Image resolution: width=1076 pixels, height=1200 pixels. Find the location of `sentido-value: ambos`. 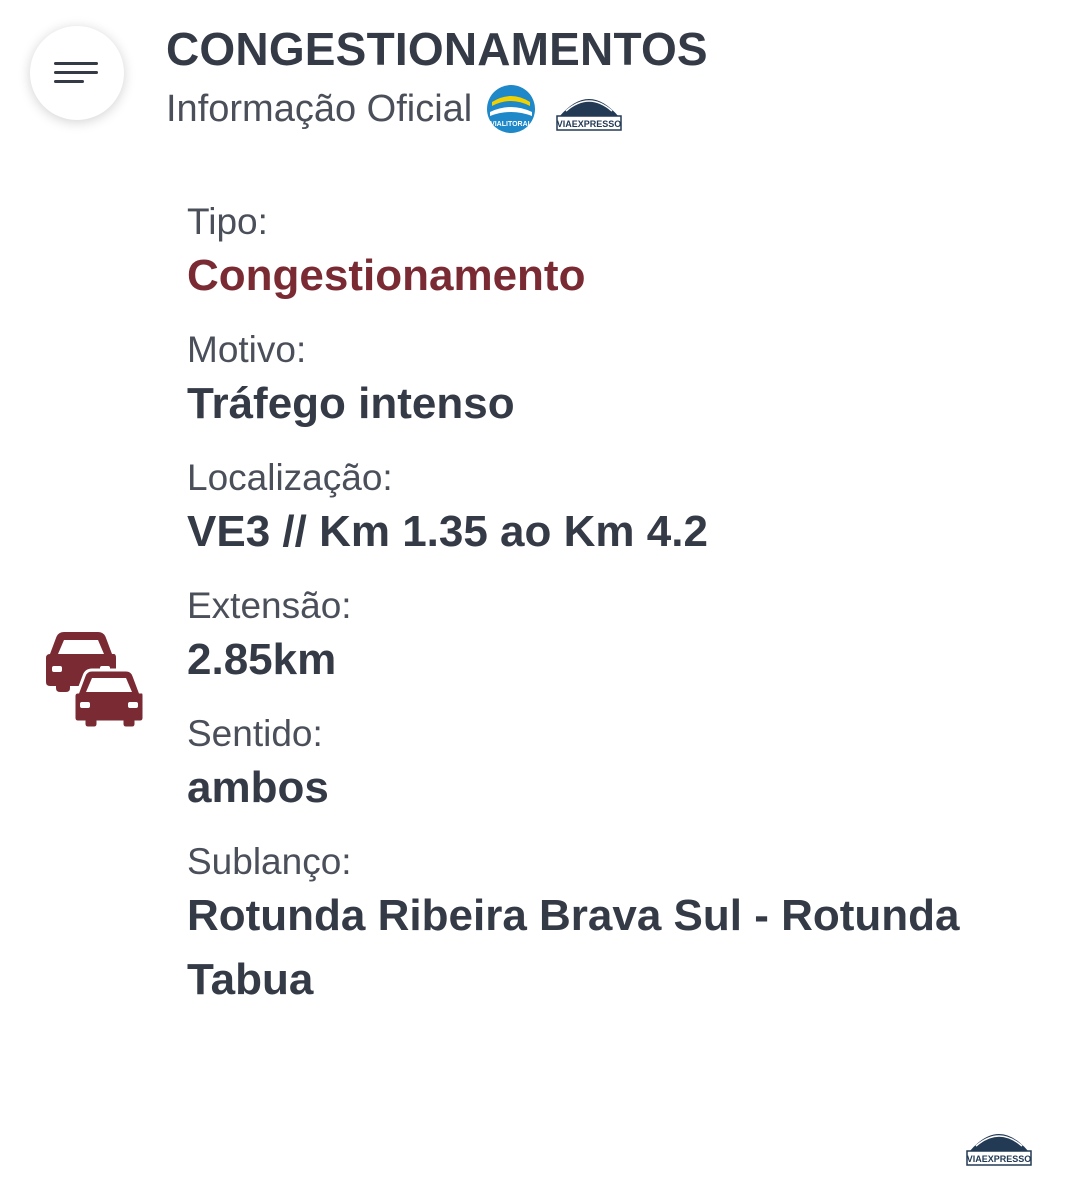

sentido-value: ambos is located at coordinates (258, 787).